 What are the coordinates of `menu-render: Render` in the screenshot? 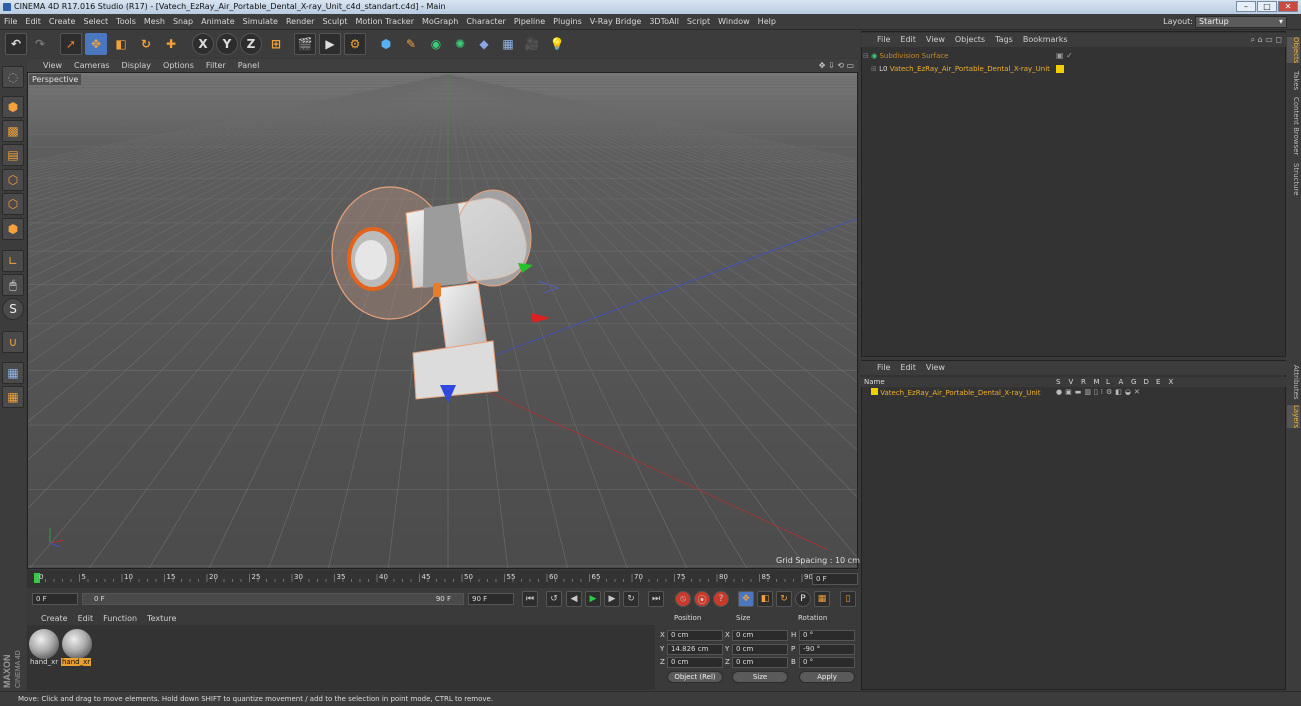 It's located at (300, 22).